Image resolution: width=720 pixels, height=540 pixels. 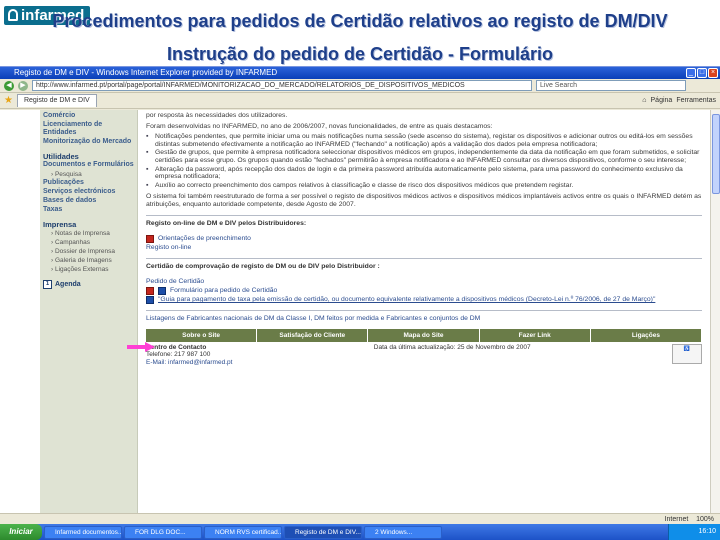 I want to click on tab-registo: Registo de DM e DIV, so click(x=56, y=100).